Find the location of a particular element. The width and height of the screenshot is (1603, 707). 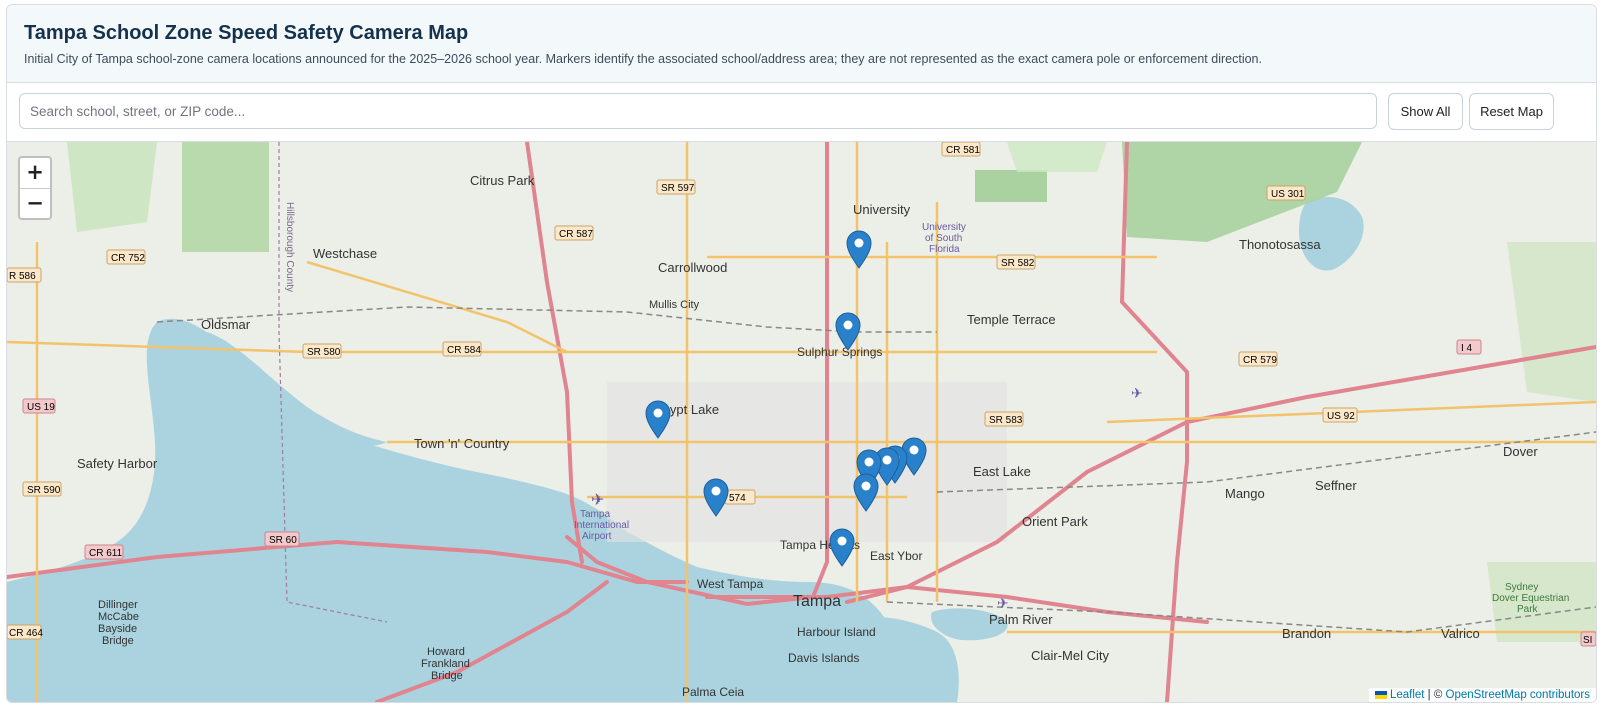

show-all-button: Show All is located at coordinates (1425, 111).